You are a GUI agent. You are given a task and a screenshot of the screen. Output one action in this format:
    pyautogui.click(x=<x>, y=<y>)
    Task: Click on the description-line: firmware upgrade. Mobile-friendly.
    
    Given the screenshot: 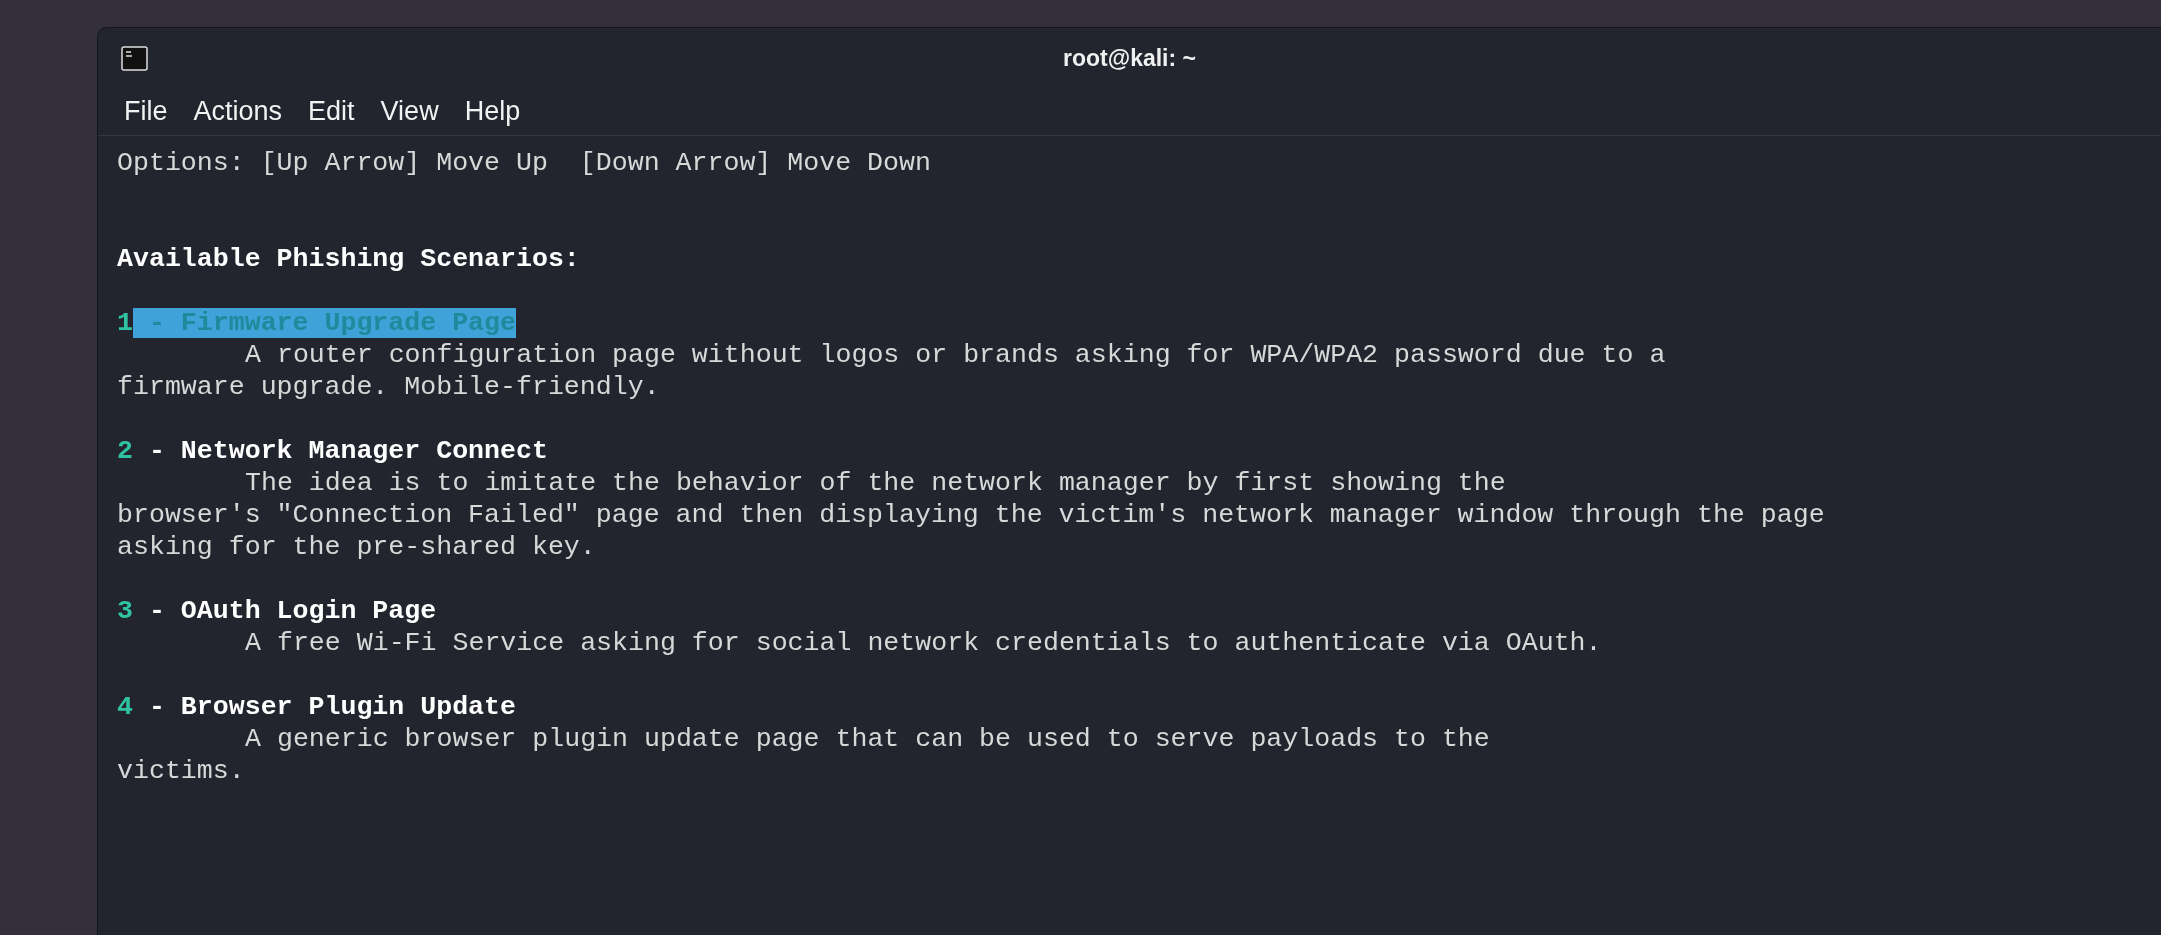 What is the action you would take?
    pyautogui.click(x=388, y=387)
    